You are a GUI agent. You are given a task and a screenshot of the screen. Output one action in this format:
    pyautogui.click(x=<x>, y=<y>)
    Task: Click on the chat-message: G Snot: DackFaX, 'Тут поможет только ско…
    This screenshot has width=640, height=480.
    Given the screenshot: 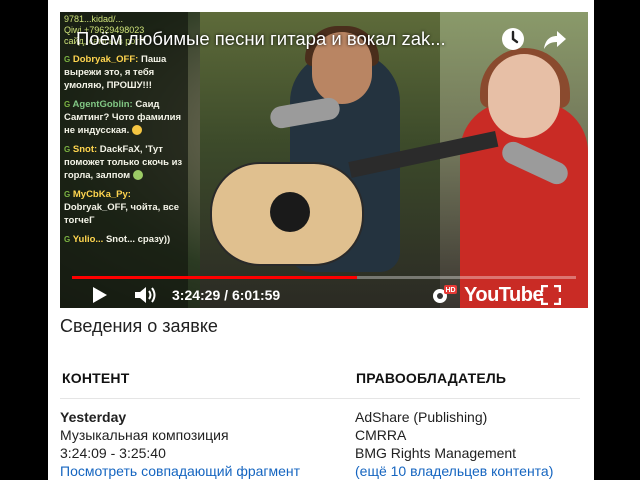 What is the action you would take?
    pyautogui.click(x=124, y=162)
    